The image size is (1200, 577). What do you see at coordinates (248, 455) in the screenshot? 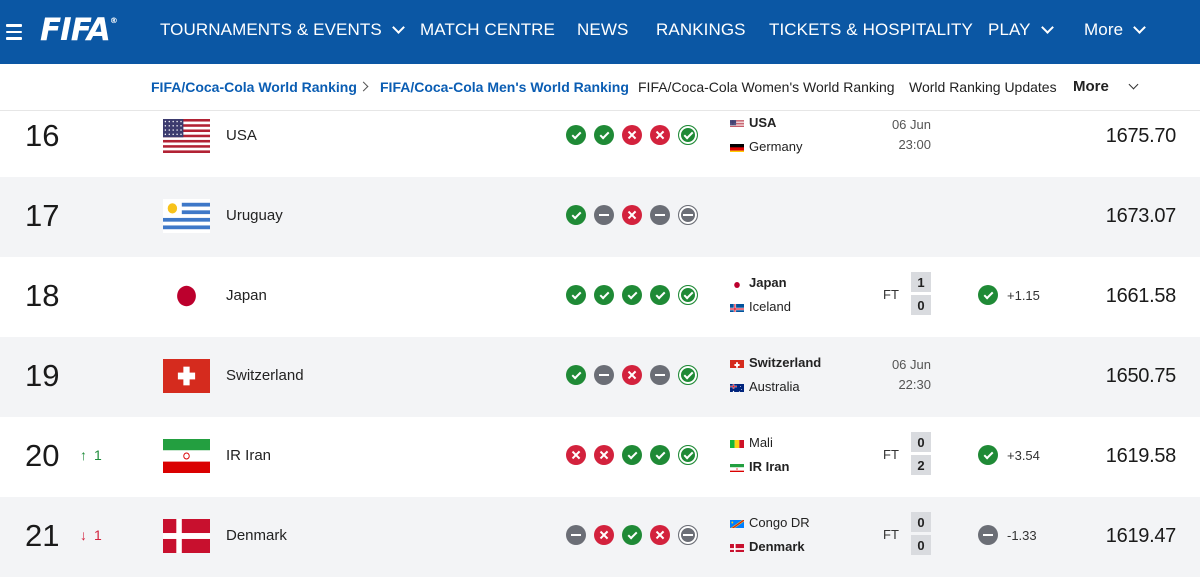
I see `team-name: IR Iran` at bounding box center [248, 455].